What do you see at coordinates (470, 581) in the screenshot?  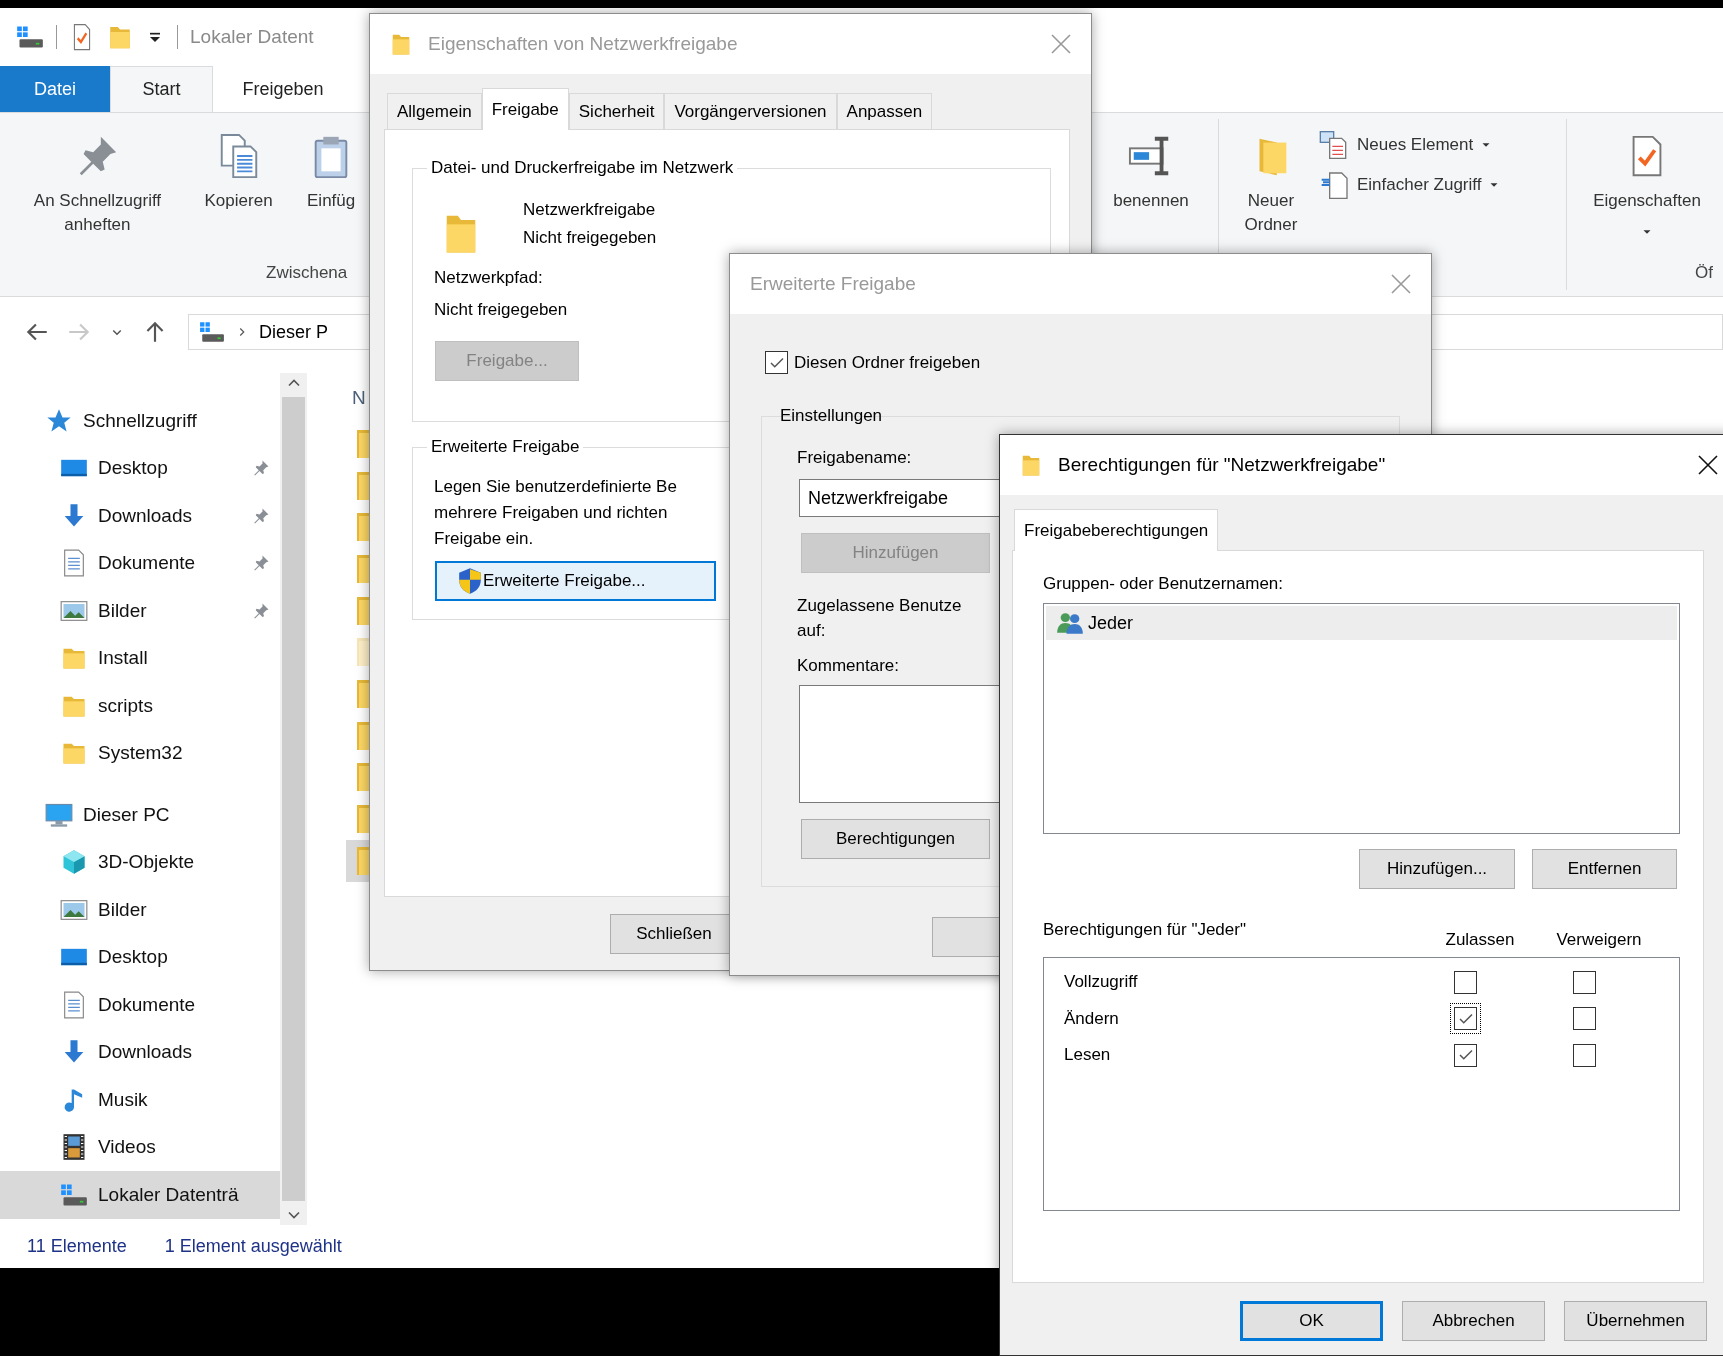 I see `shield-icon` at bounding box center [470, 581].